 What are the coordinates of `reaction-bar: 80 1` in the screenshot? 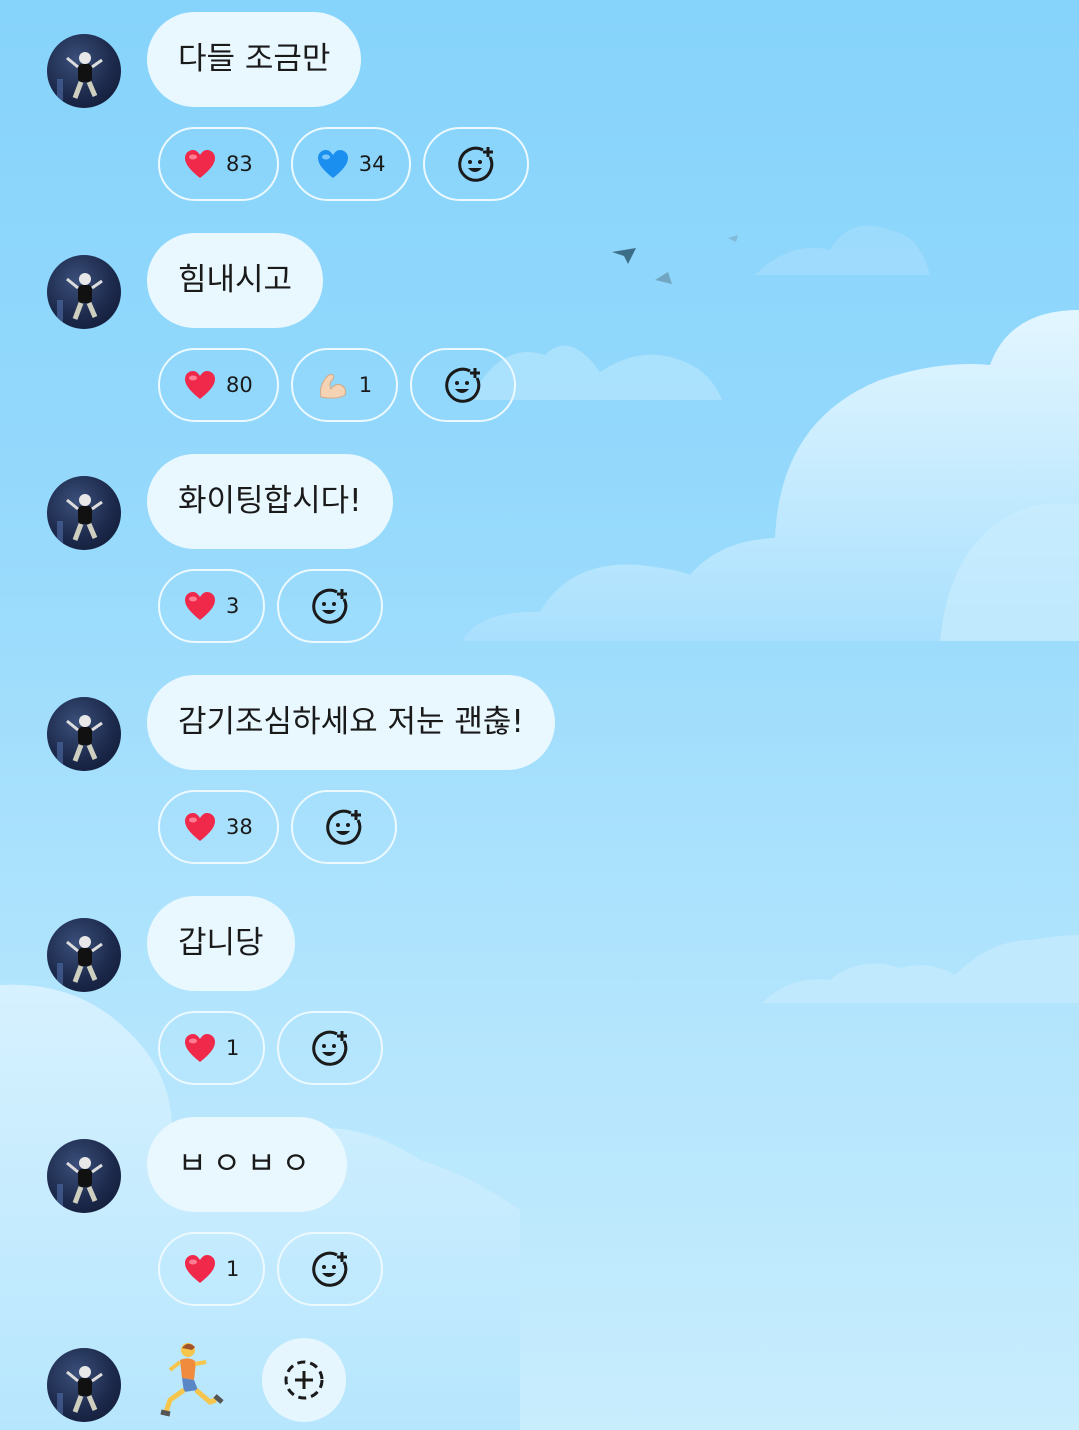 It's located at (337, 385).